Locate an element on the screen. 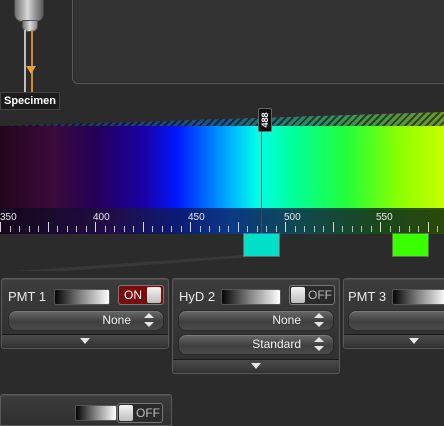 The width and height of the screenshot is (444, 426). axis-tick-label: 350 is located at coordinates (8, 217).